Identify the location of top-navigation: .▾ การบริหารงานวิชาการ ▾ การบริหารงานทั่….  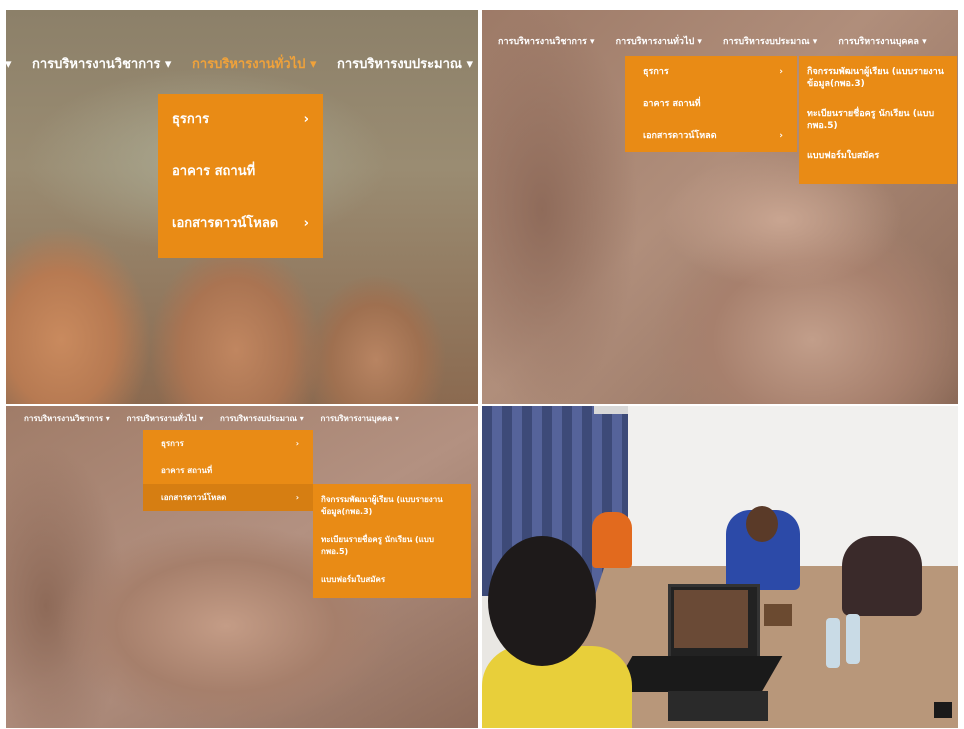
(242, 63).